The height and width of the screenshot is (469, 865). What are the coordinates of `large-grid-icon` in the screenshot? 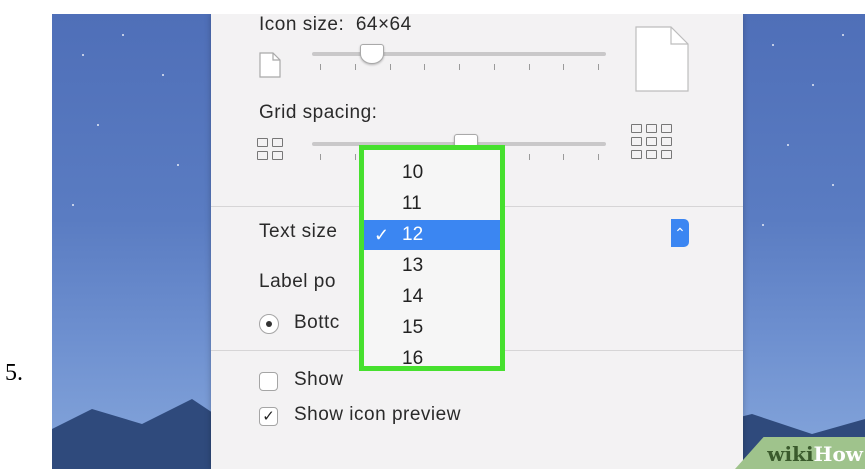 It's located at (651, 141).